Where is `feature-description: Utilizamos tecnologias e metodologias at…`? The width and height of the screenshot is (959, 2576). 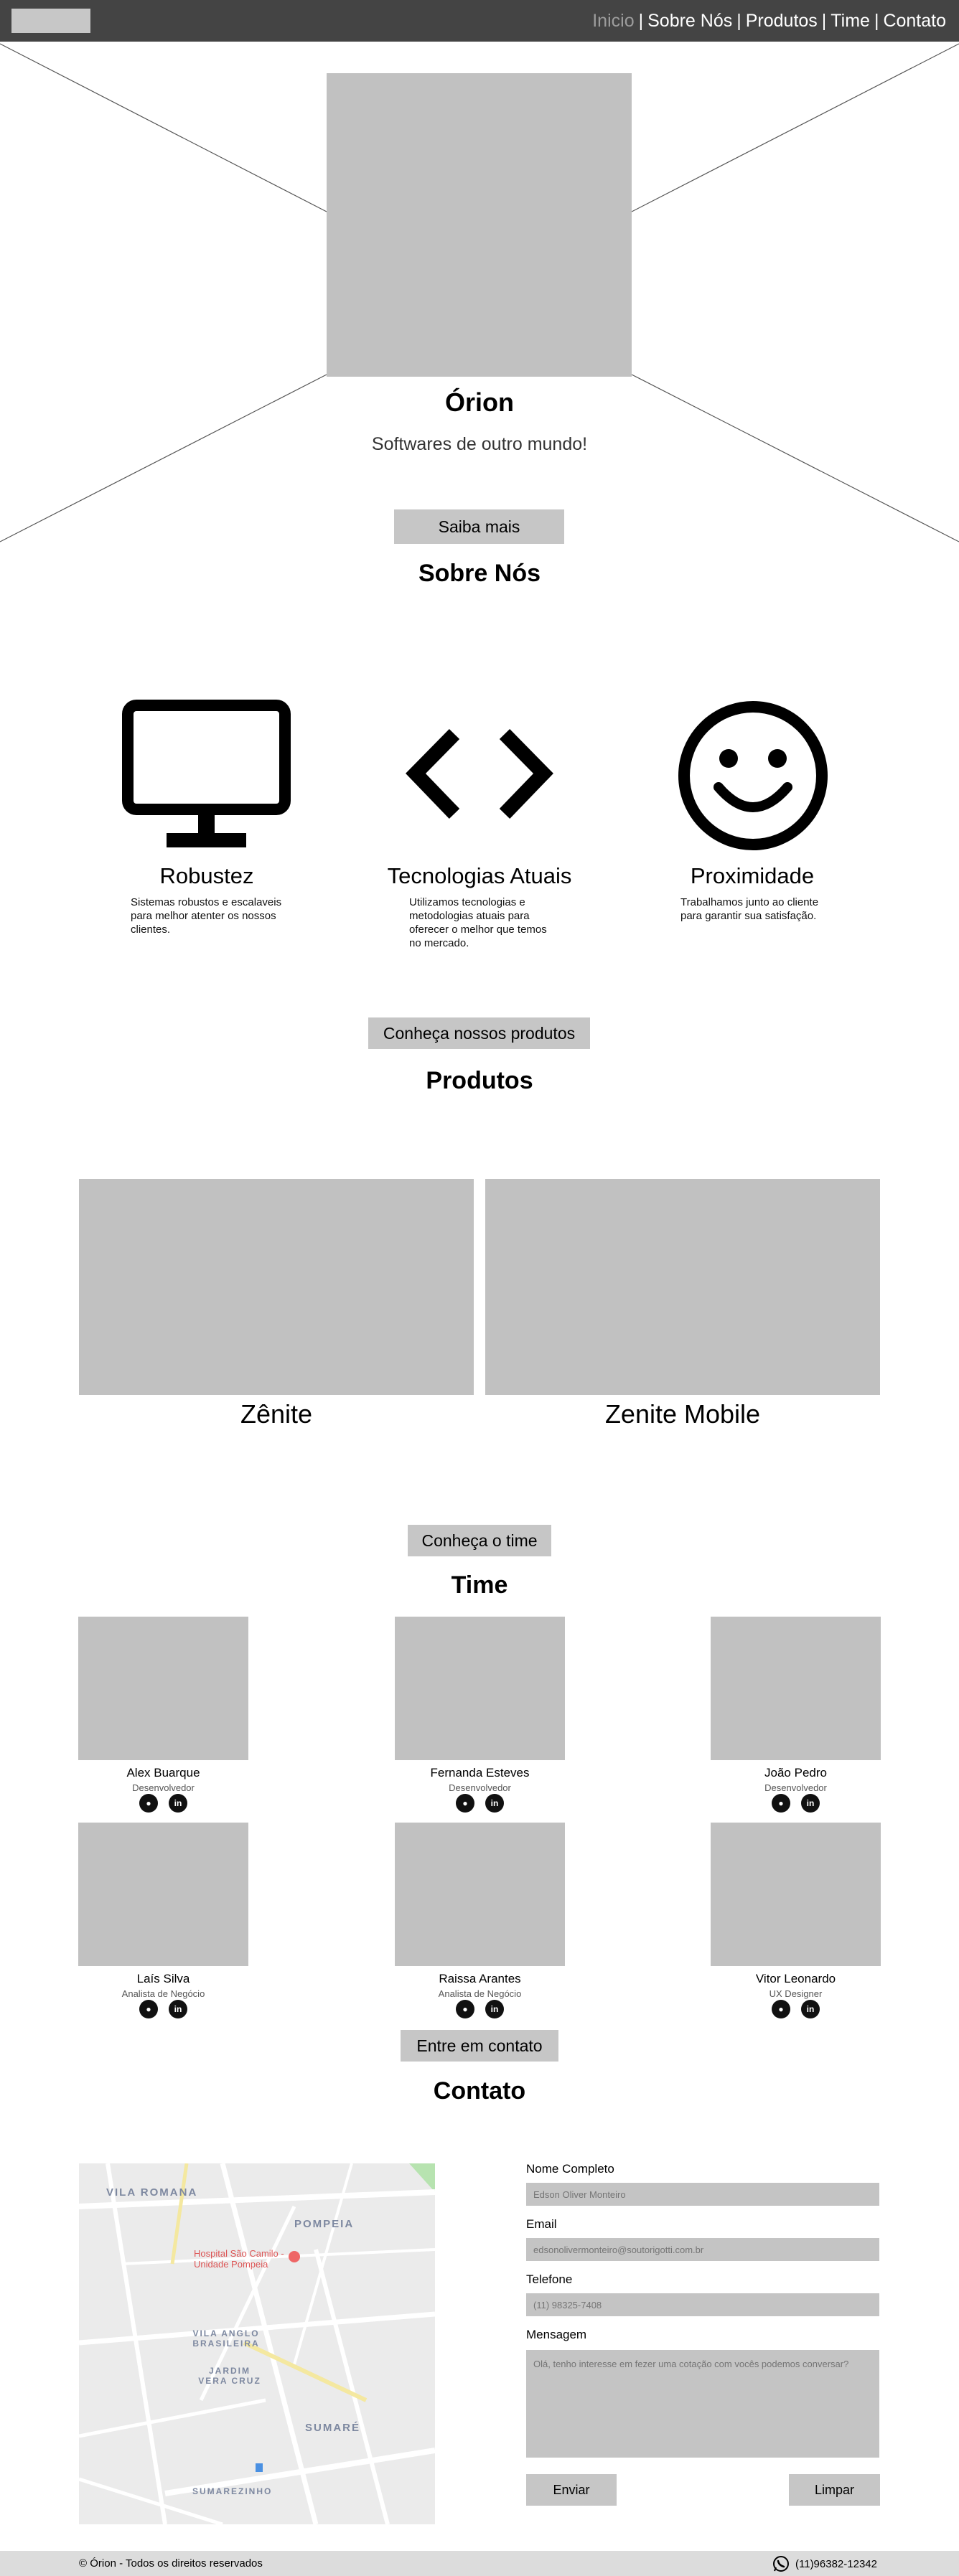 feature-description: Utilizamos tecnologias e metodologias at… is located at coordinates (478, 922).